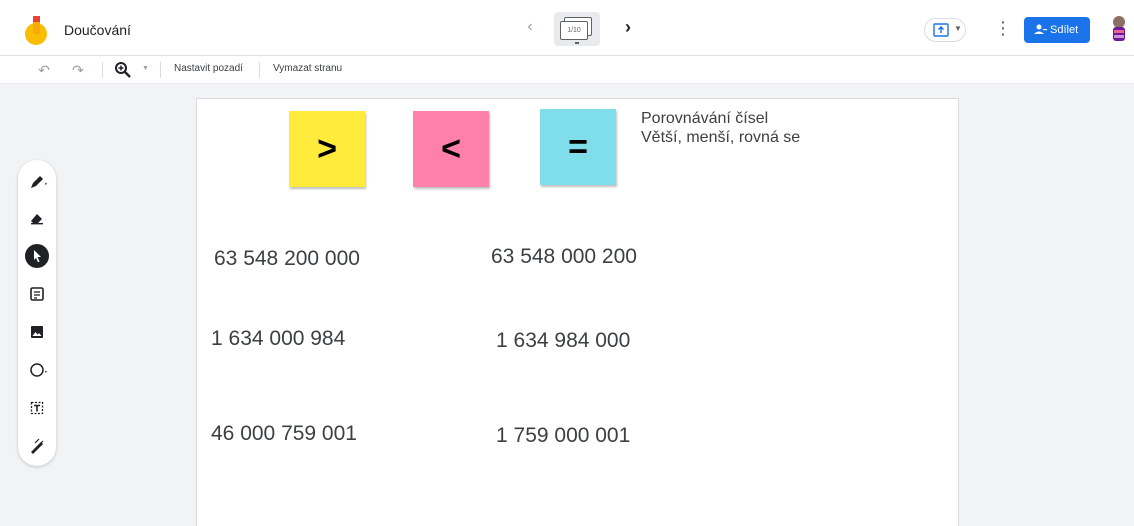 The height and width of the screenshot is (526, 1134). Describe the element at coordinates (720, 128) in the screenshot. I see `title-text-box: Porovnávání čísel Větší, menší, rovná se` at that location.